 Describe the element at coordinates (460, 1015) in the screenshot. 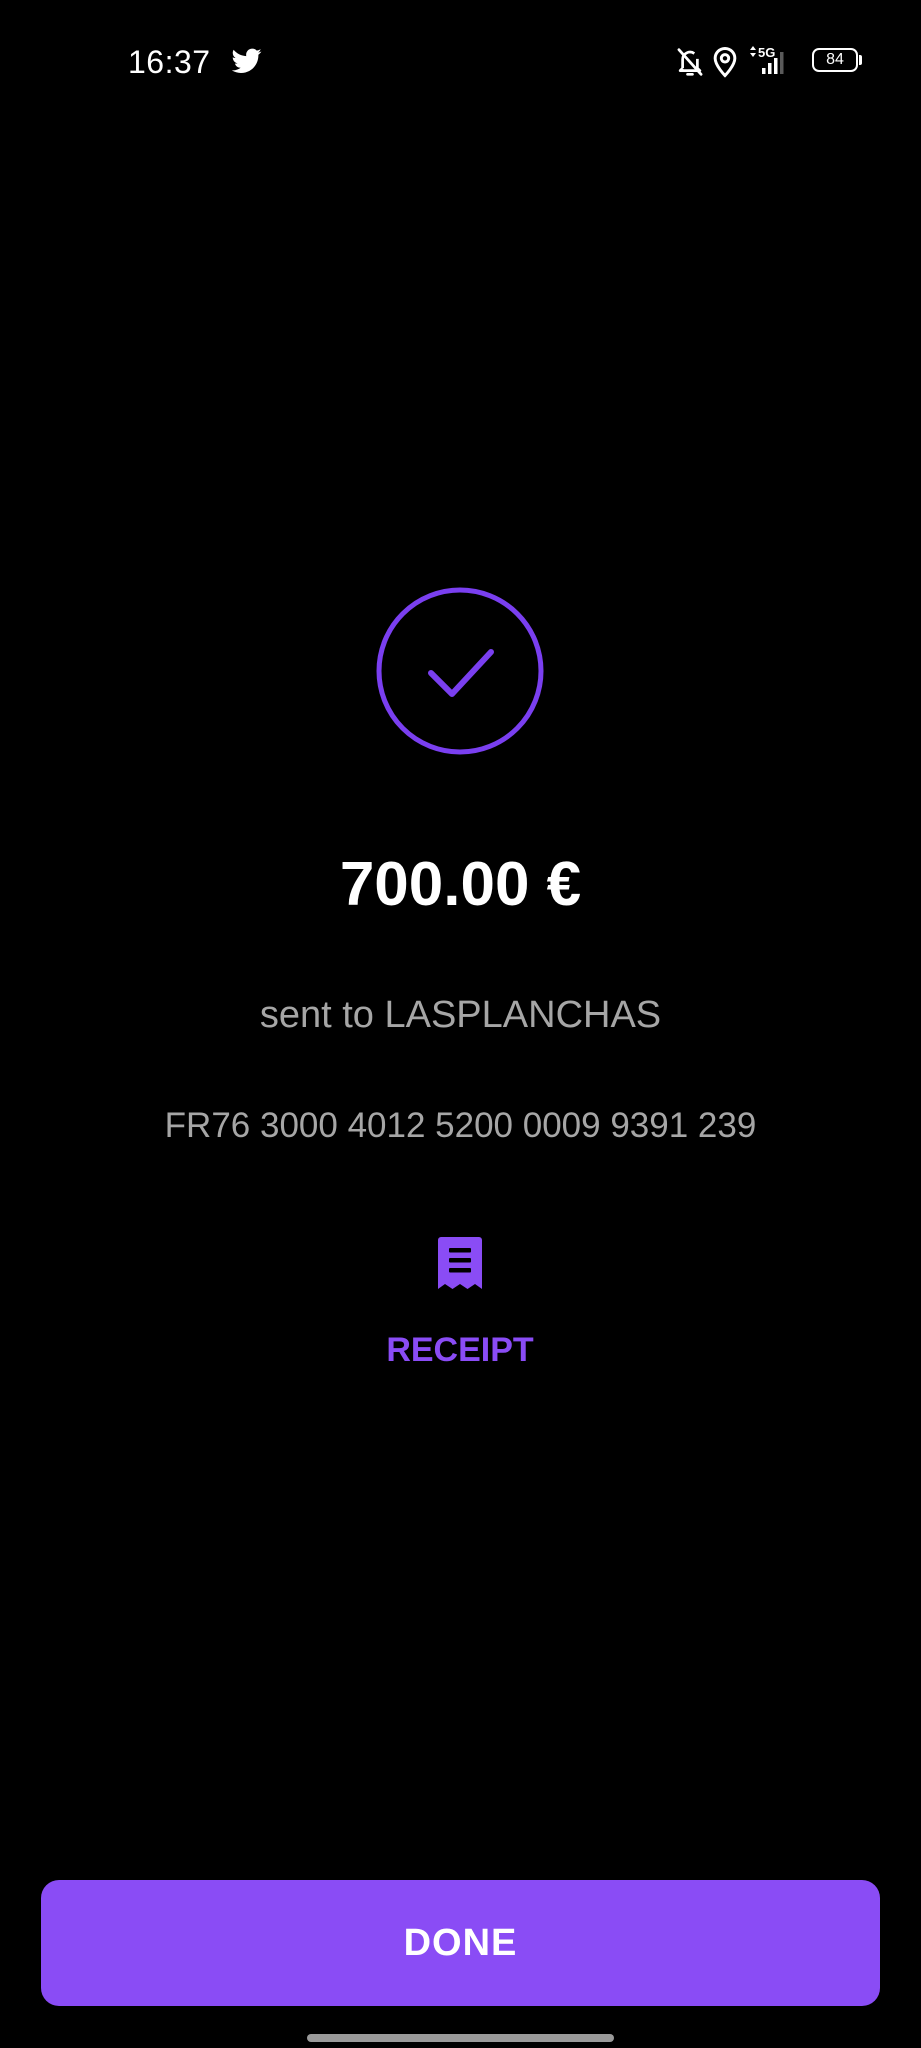

I see `recipient-text: sent to LASPLANCHAS` at that location.